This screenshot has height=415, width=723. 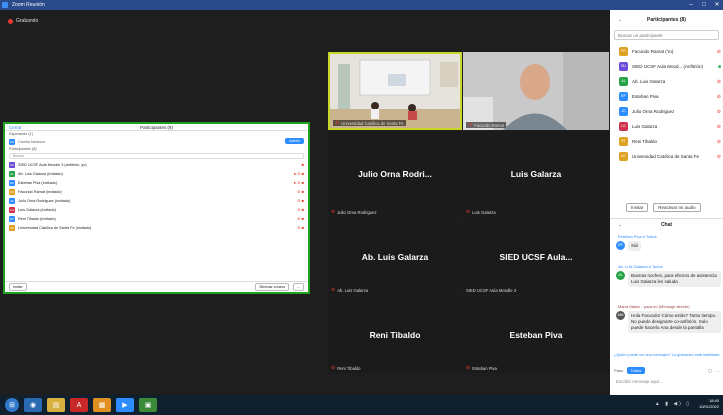 What do you see at coordinates (395, 334) in the screenshot?
I see `video-tile: Reni Tibaldo ⊘ Reni Tibaldo` at bounding box center [395, 334].